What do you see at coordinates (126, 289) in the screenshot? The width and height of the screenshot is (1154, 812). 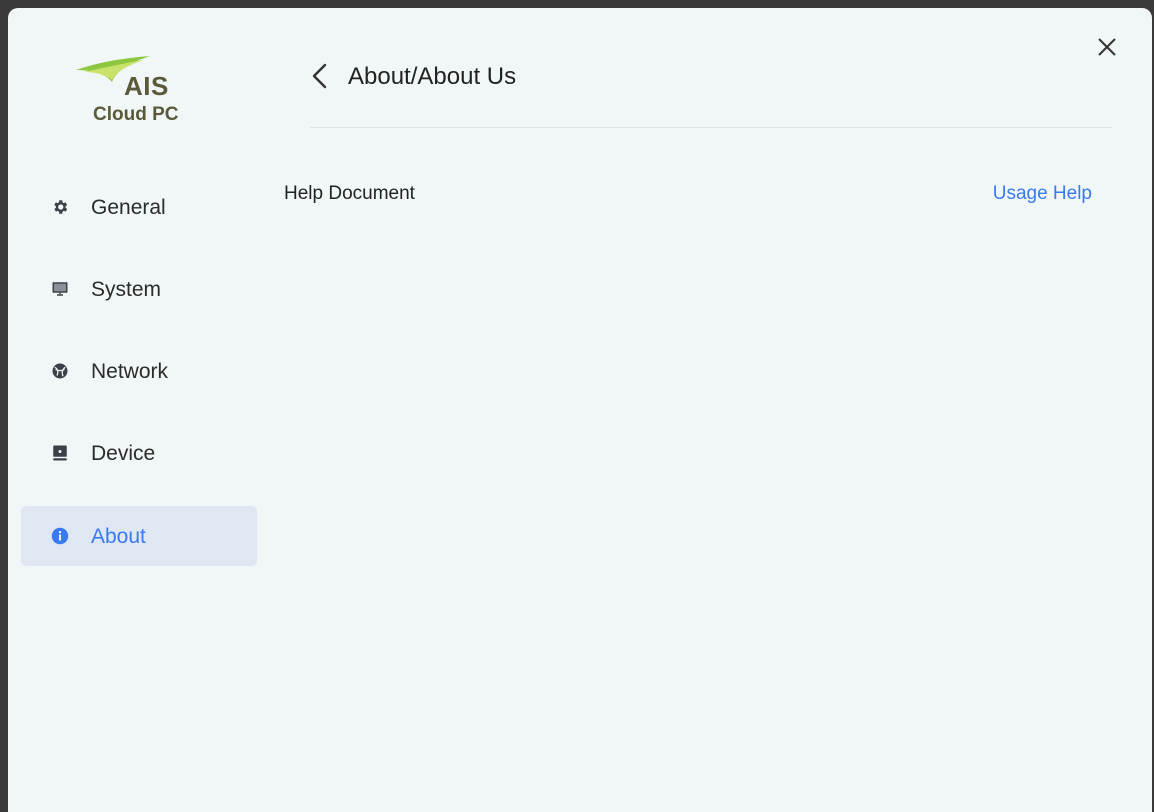 I see `sidebar-item-label: System` at bounding box center [126, 289].